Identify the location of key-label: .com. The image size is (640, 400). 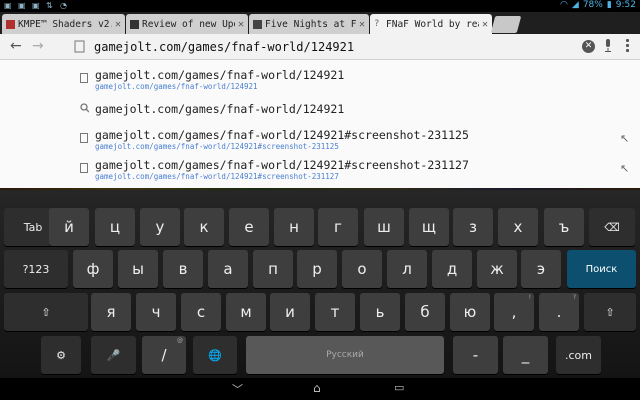
(578, 355).